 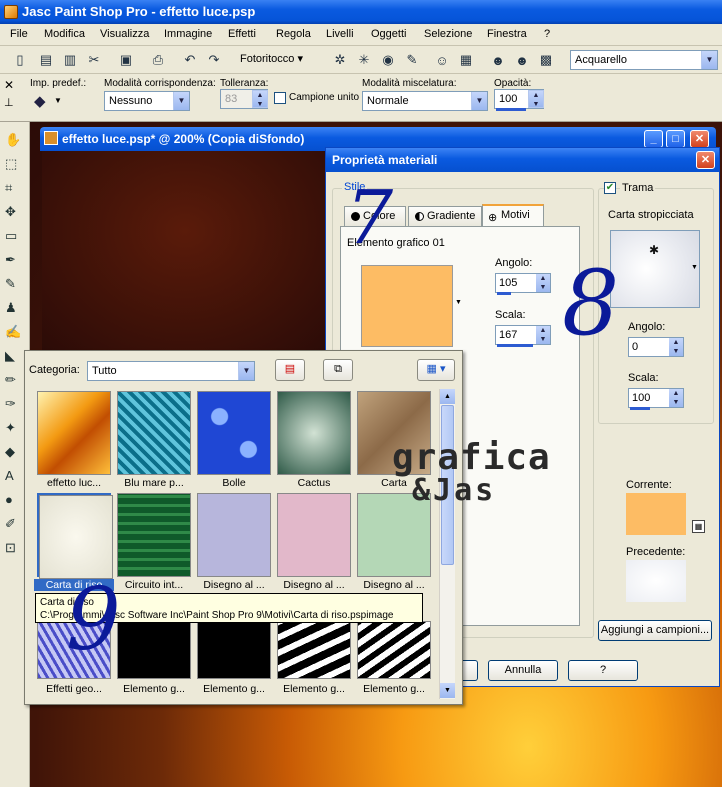 I want to click on menu-help: ?, so click(x=547, y=34).